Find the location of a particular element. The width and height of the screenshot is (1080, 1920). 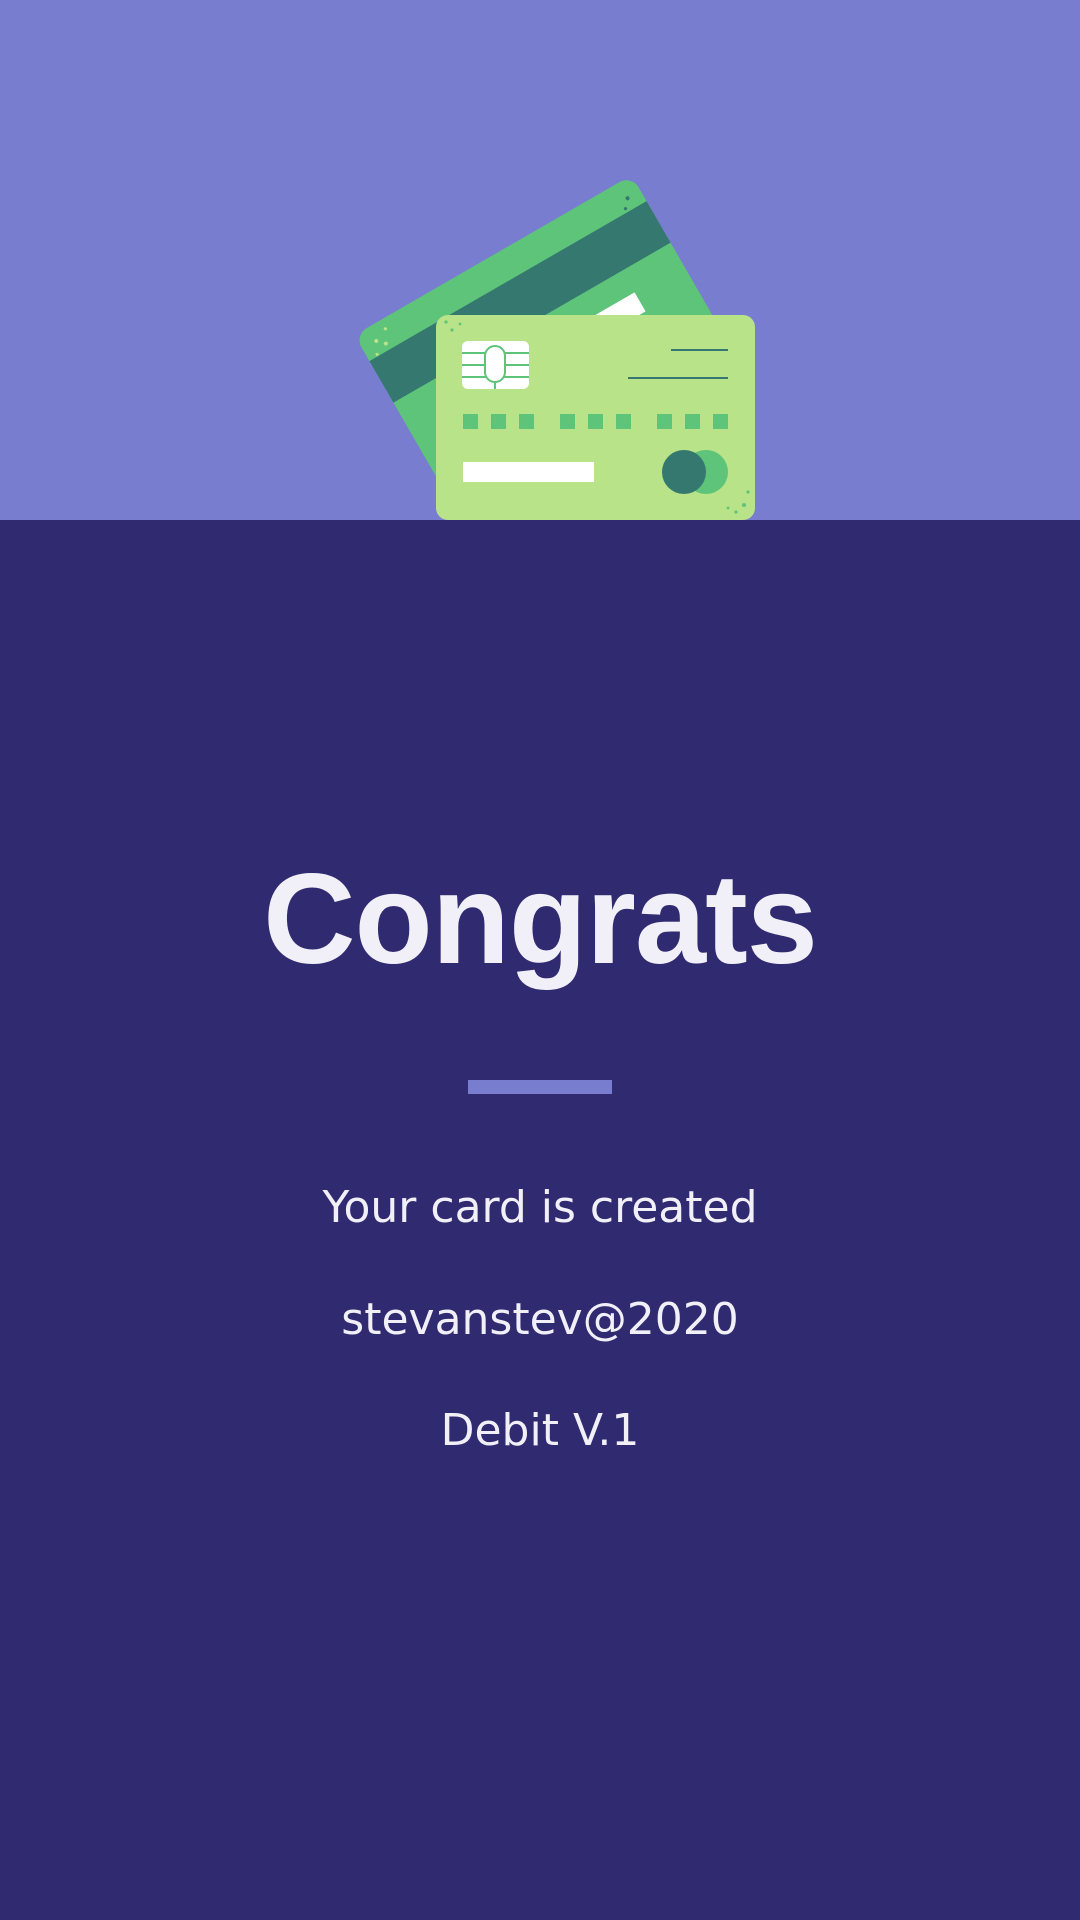

username-label: stevanstev@2020 is located at coordinates (540, 1319).